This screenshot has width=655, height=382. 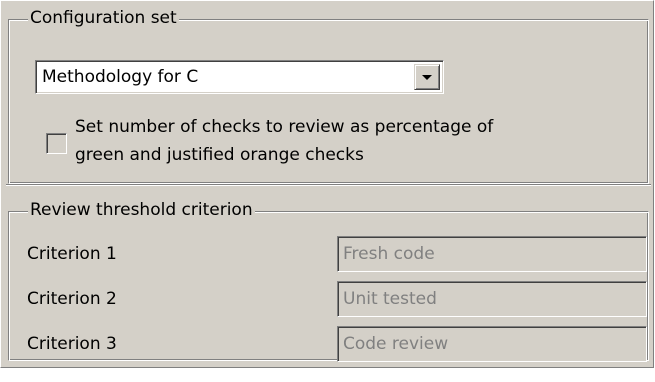 I want to click on criterion-3-label: Criterion 3, so click(x=72, y=344).